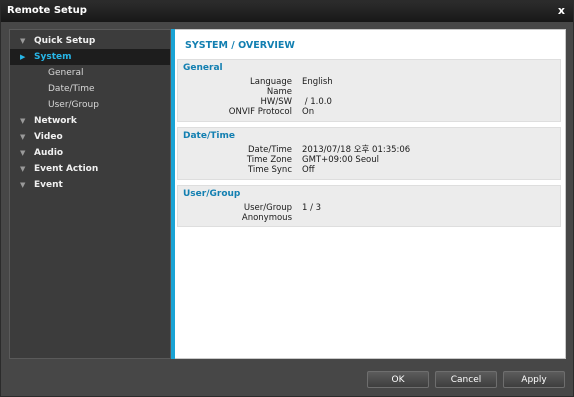 Image resolution: width=574 pixels, height=397 pixels. What do you see at coordinates (212, 194) in the screenshot?
I see `section-heading: User/Group` at bounding box center [212, 194].